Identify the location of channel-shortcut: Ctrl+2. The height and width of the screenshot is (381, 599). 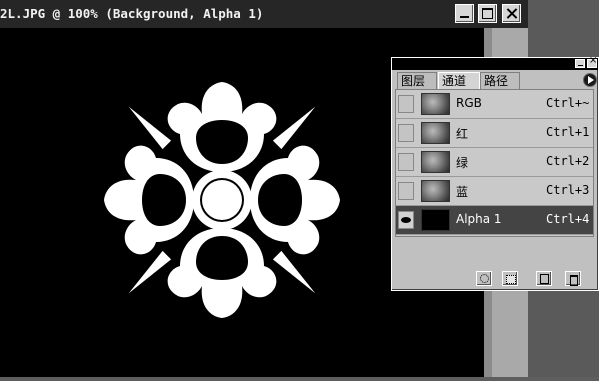
(568, 161).